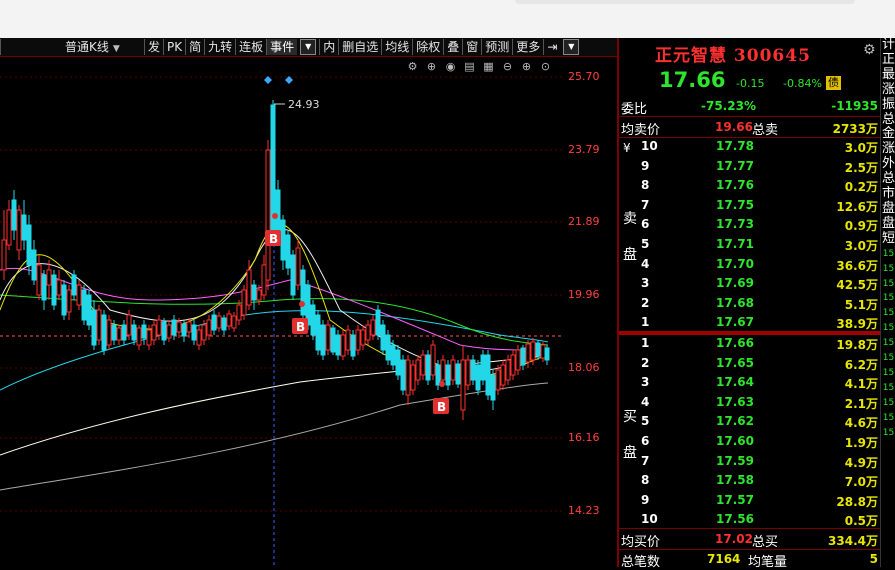 The width and height of the screenshot is (895, 570). Describe the element at coordinates (641, 542) in the screenshot. I see `avg-buy-label: 均买价` at that location.